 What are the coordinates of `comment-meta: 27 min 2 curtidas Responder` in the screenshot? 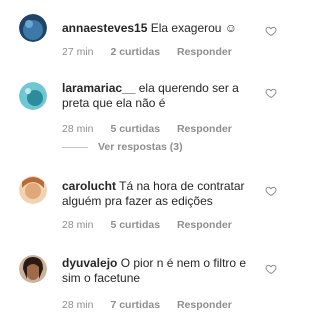 It's located at (154, 52).